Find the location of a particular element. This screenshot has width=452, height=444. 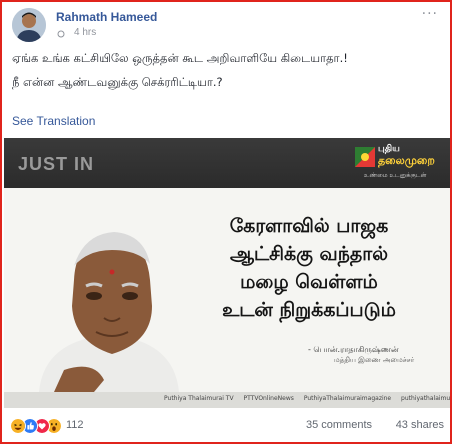

post-footer: 112 35 comments 43 shares is located at coordinates (228, 427).